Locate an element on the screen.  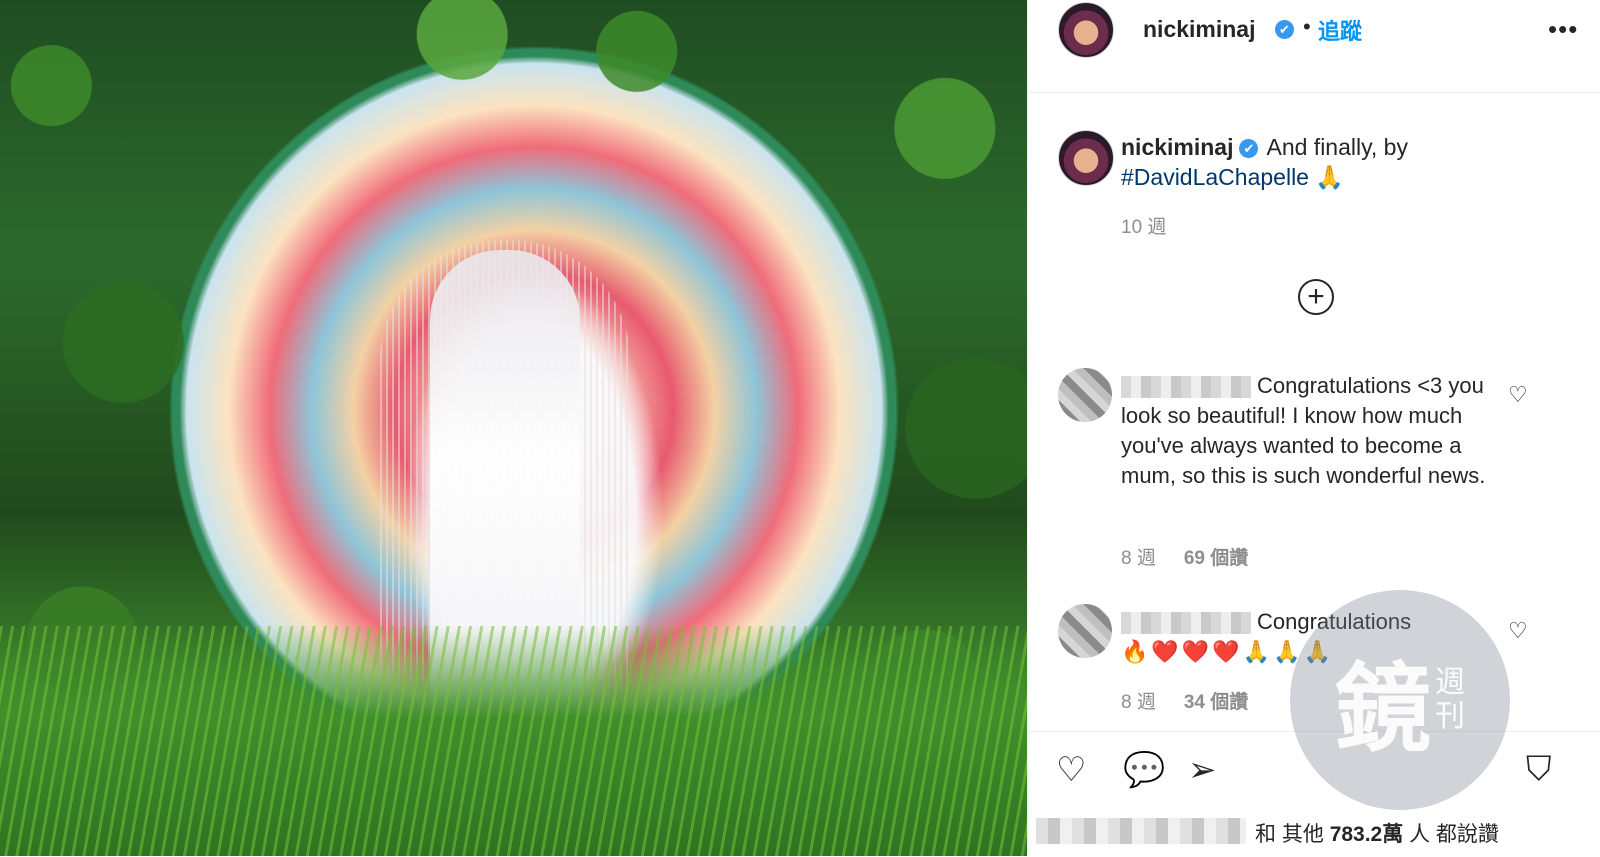
comment-meta: 8 週 69 個讚 is located at coordinates (1184, 556).